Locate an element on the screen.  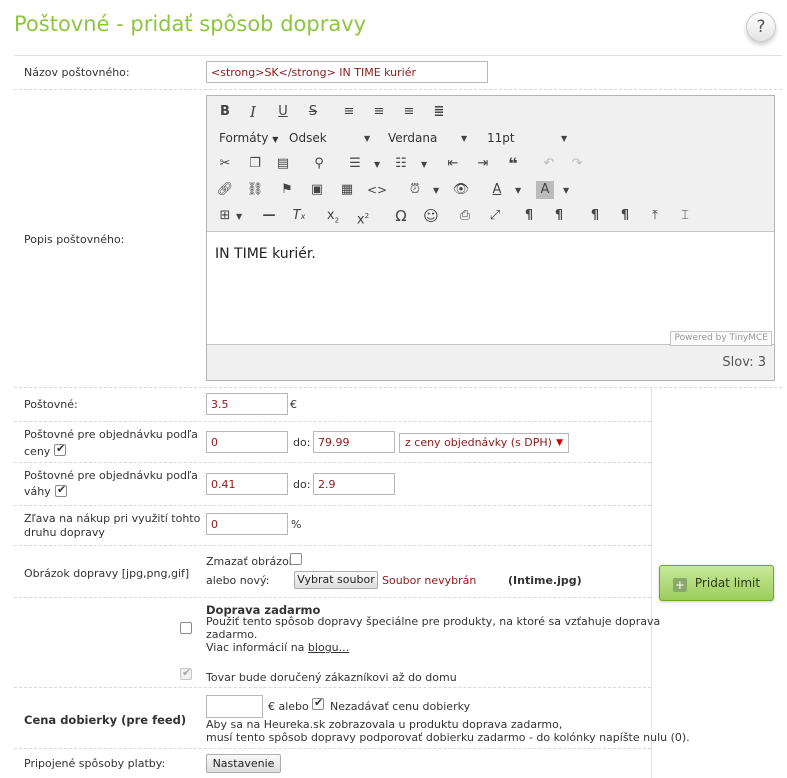
align-right-icon: ≡ is located at coordinates (409, 112).